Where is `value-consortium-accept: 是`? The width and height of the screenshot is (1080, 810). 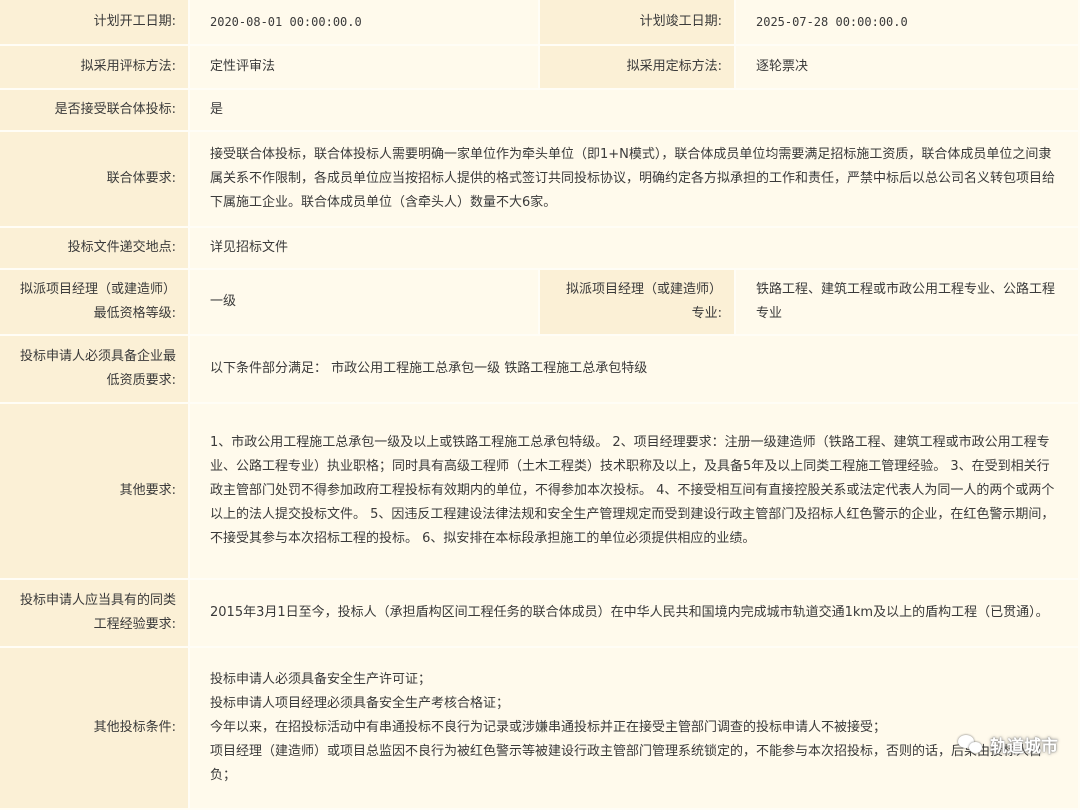
value-consortium-accept: 是 is located at coordinates (635, 110).